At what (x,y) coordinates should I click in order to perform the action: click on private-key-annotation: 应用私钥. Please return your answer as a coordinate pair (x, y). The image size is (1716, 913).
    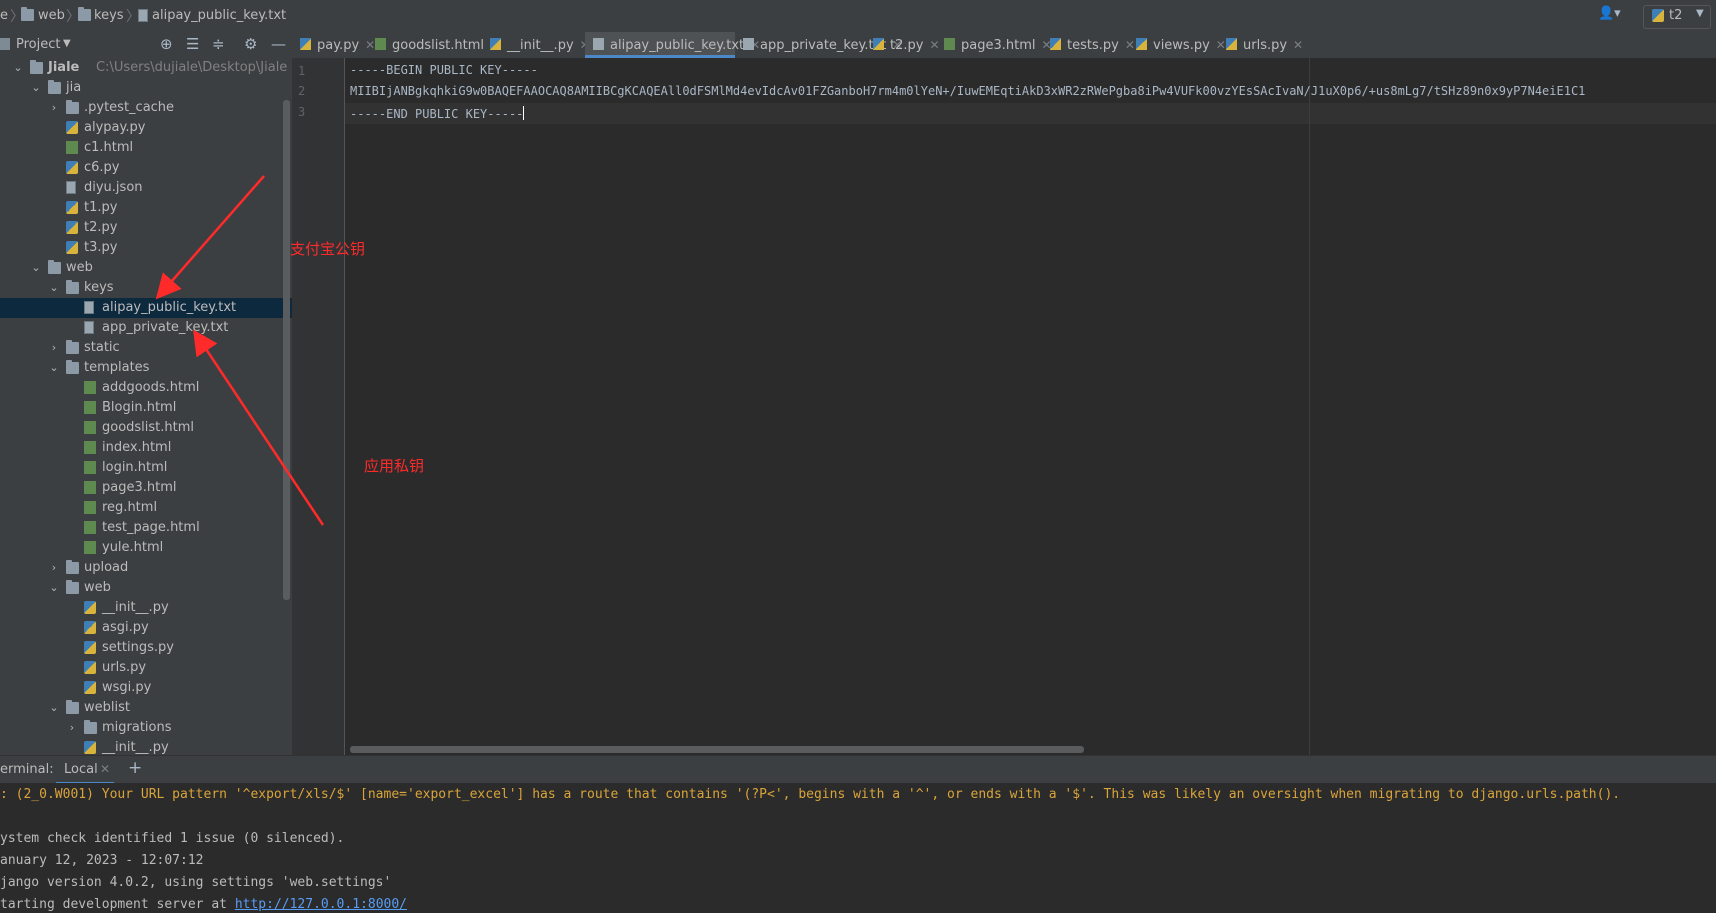
    Looking at the image, I should click on (394, 466).